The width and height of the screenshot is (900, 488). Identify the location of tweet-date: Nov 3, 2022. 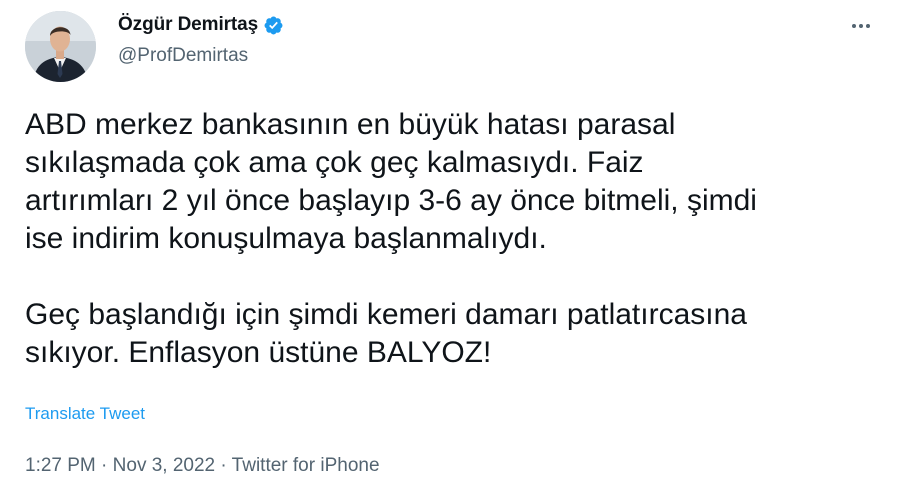
(164, 465).